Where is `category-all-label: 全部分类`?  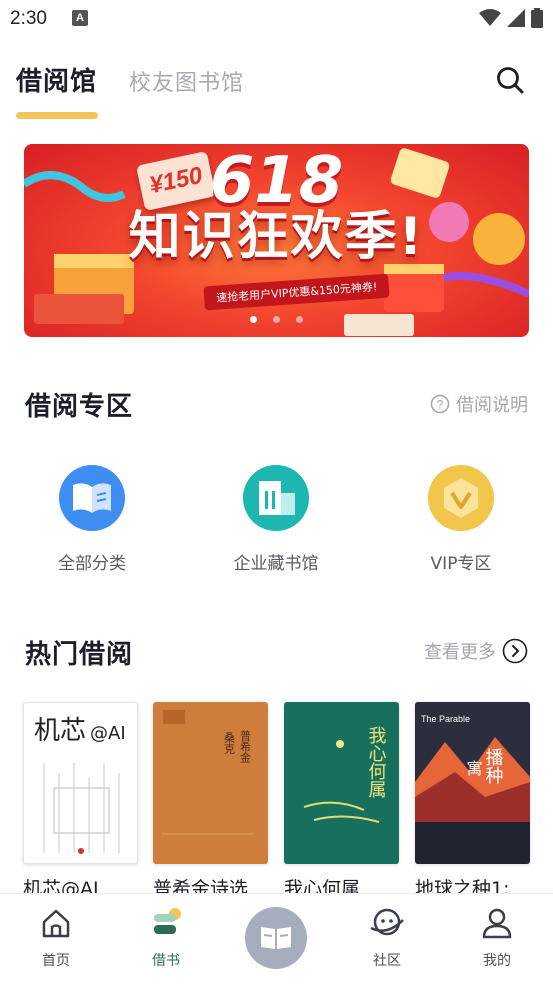
category-all-label: 全部分类 is located at coordinates (92, 564).